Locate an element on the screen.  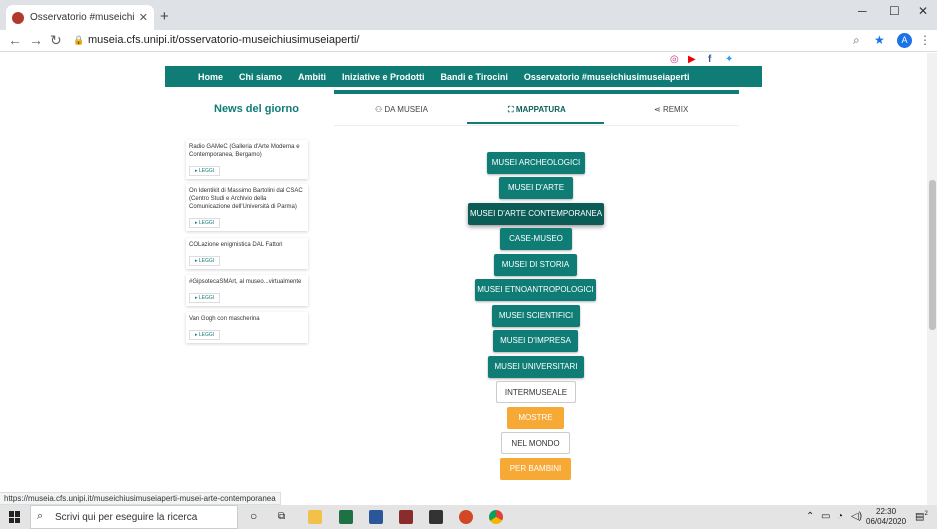
nav-item-iniziative: Iniziative e Prodotti is located at coordinates (383, 77).